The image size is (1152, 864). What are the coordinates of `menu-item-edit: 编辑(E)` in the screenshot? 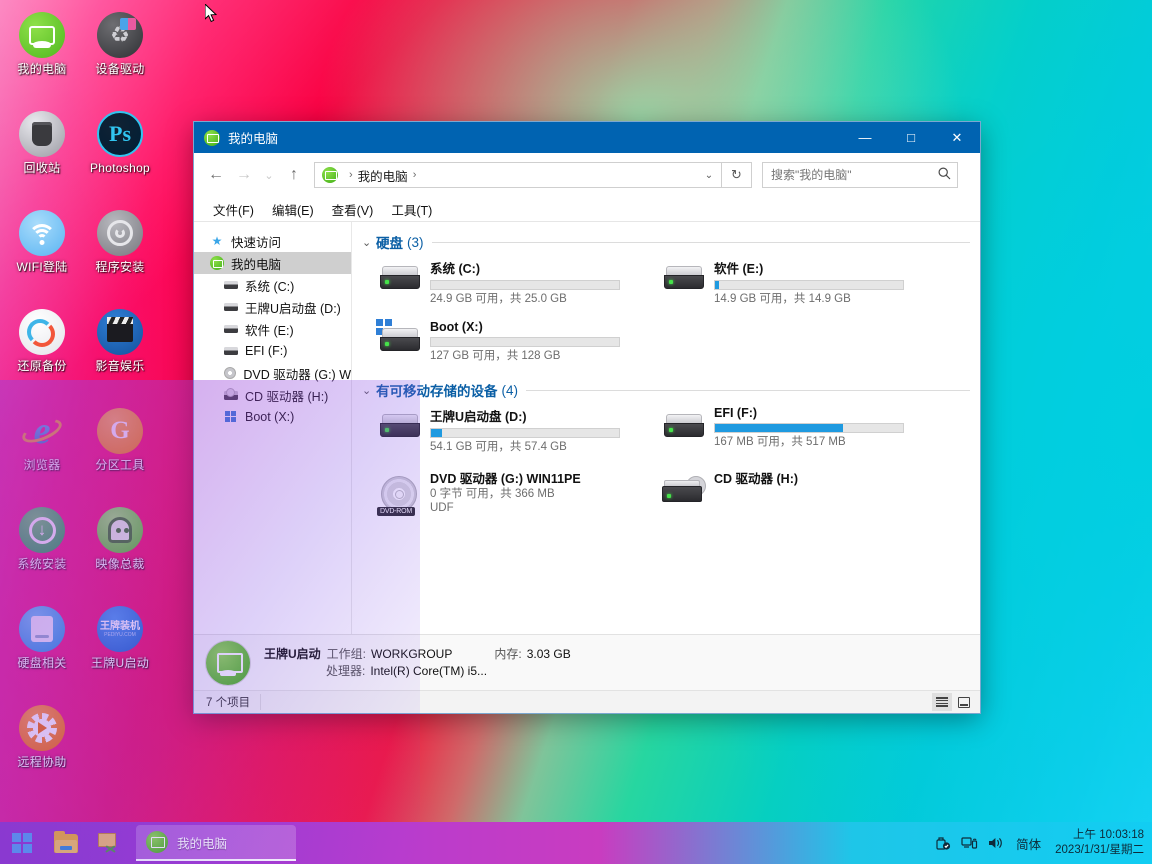 It's located at (293, 209).